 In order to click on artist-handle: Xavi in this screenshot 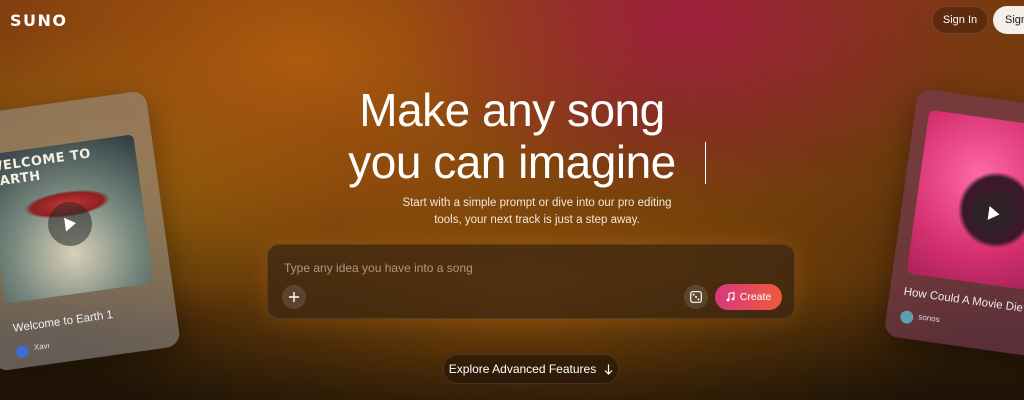, I will do `click(41, 346)`.